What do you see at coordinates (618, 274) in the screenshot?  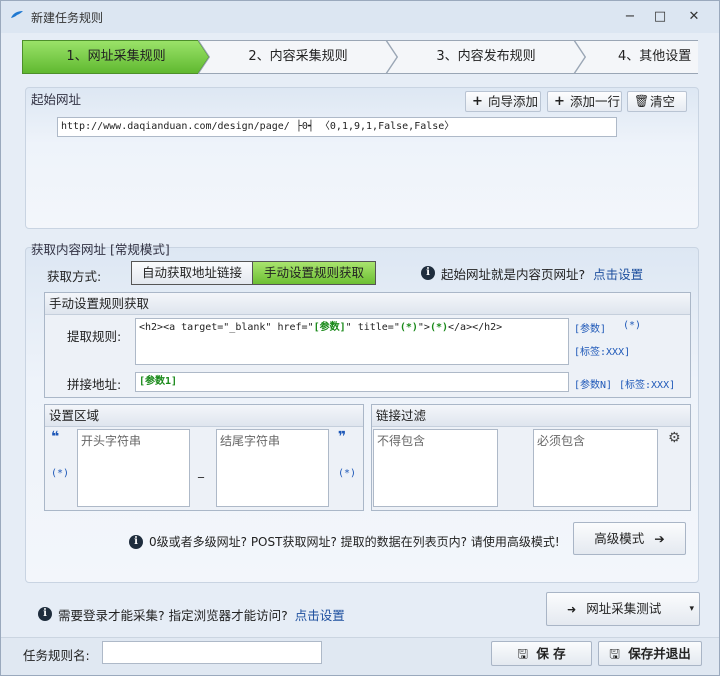 I see `content-page-settings-link: 点击设置` at bounding box center [618, 274].